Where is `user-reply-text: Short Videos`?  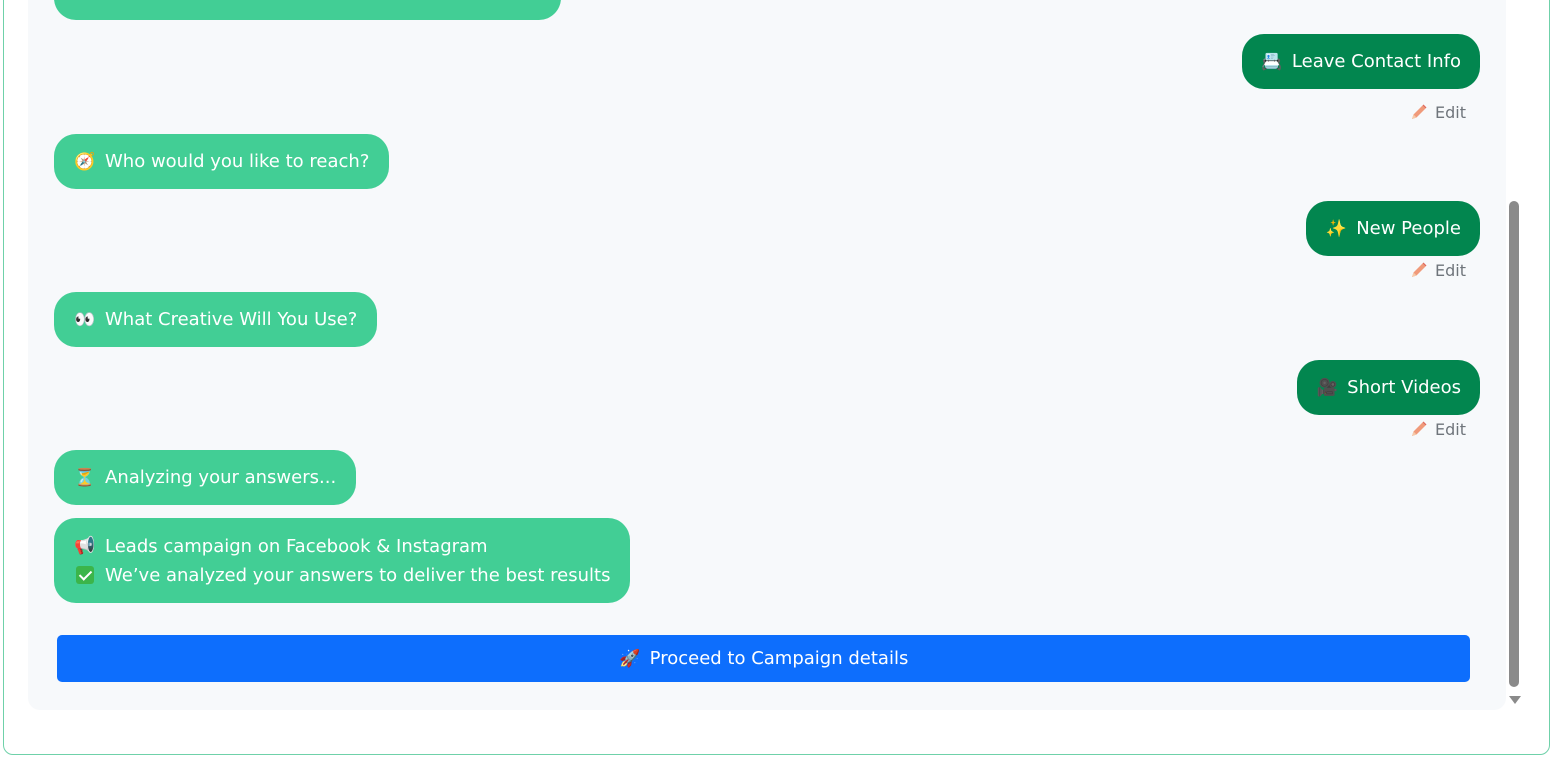 user-reply-text: Short Videos is located at coordinates (1404, 387).